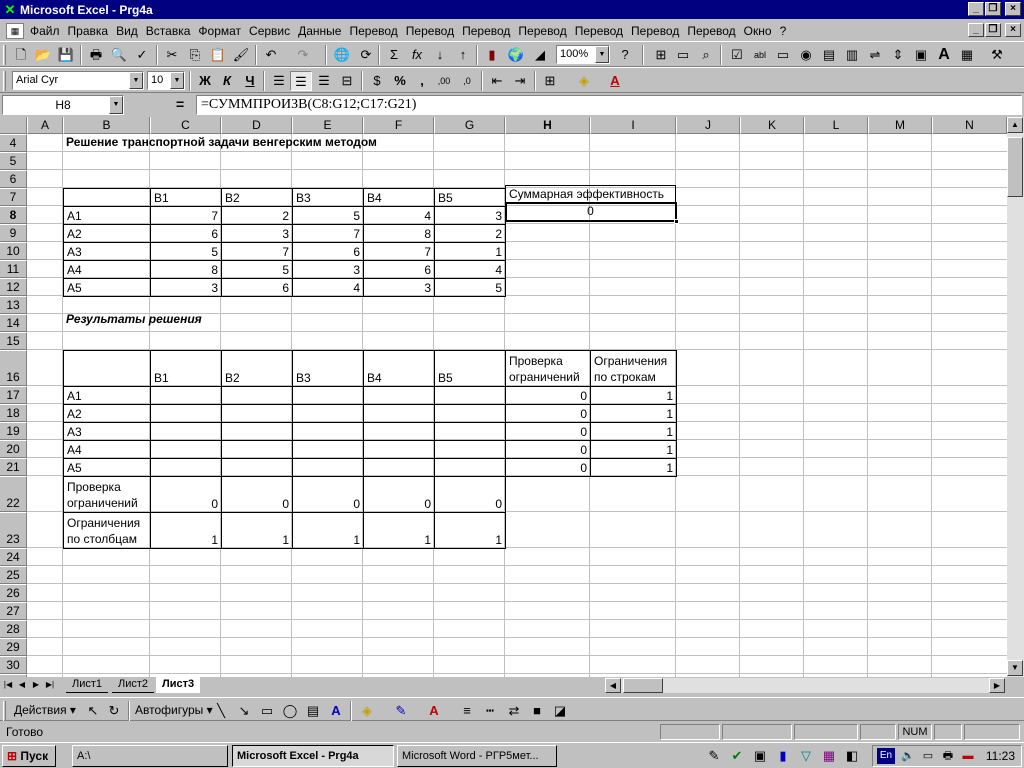 The image size is (1024, 768). I want to click on row-header-17: 17, so click(13, 395).